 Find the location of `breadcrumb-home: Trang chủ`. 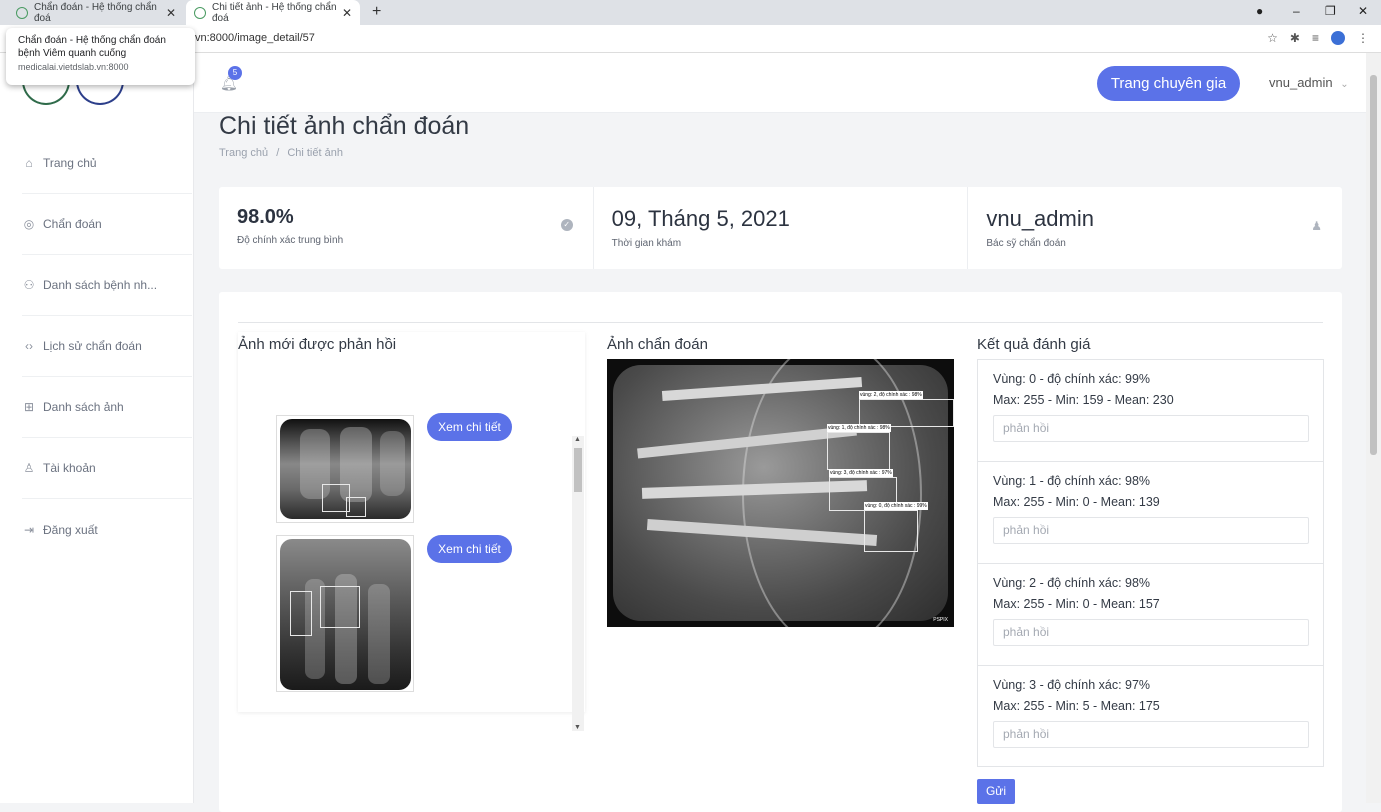

breadcrumb-home: Trang chủ is located at coordinates (243, 153).